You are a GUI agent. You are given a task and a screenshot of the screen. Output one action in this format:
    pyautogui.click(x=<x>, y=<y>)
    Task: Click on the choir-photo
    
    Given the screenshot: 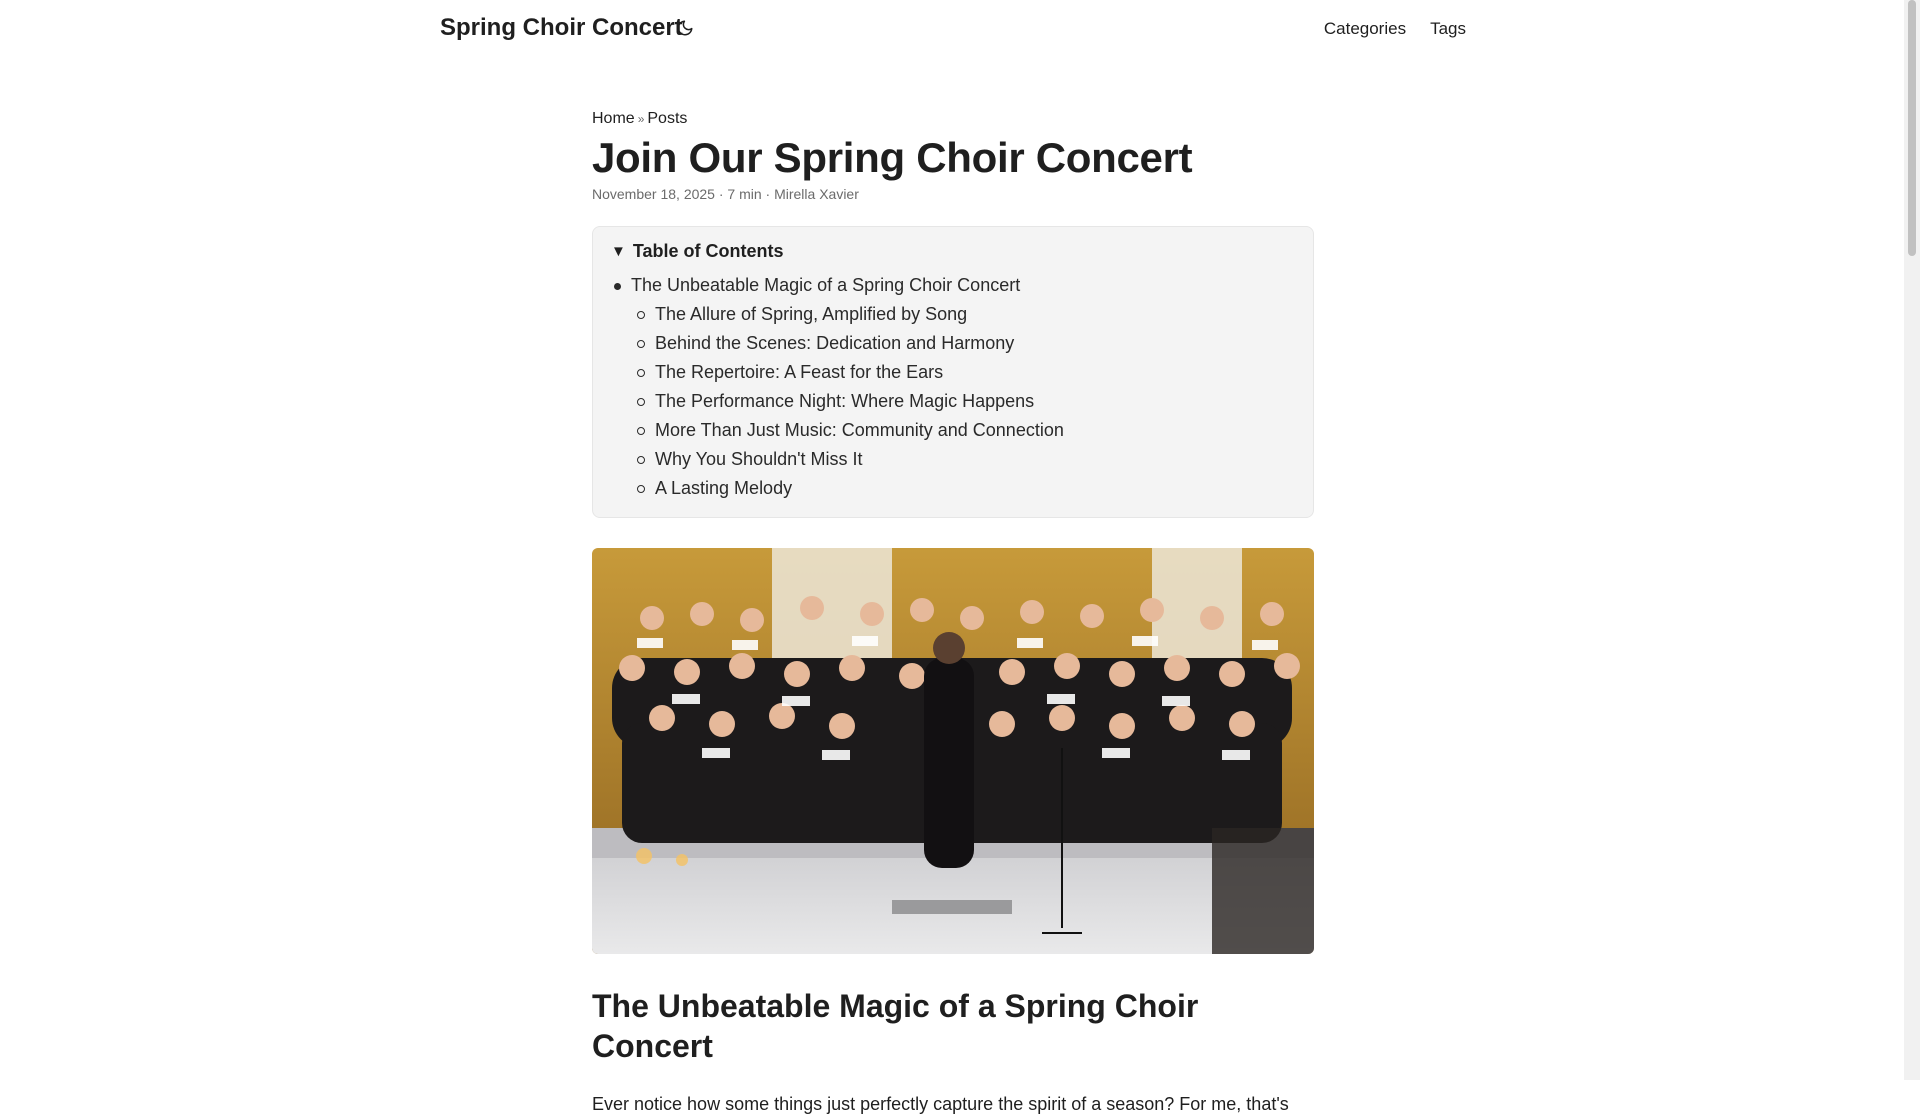 What is the action you would take?
    pyautogui.click(x=953, y=751)
    